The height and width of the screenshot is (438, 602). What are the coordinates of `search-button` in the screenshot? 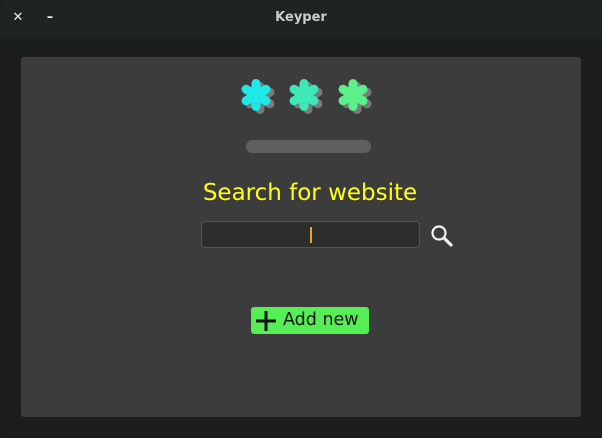 It's located at (442, 236).